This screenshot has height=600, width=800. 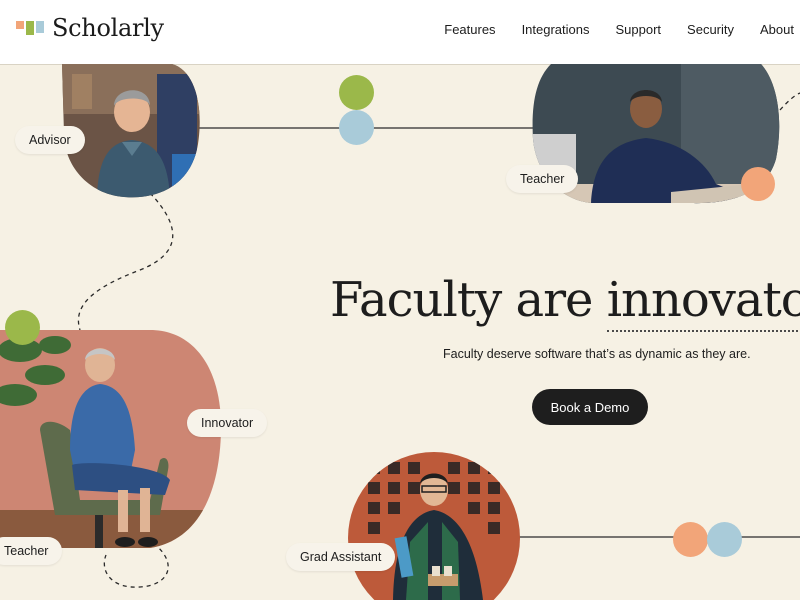 What do you see at coordinates (710, 29) in the screenshot?
I see `nav-security: Security` at bounding box center [710, 29].